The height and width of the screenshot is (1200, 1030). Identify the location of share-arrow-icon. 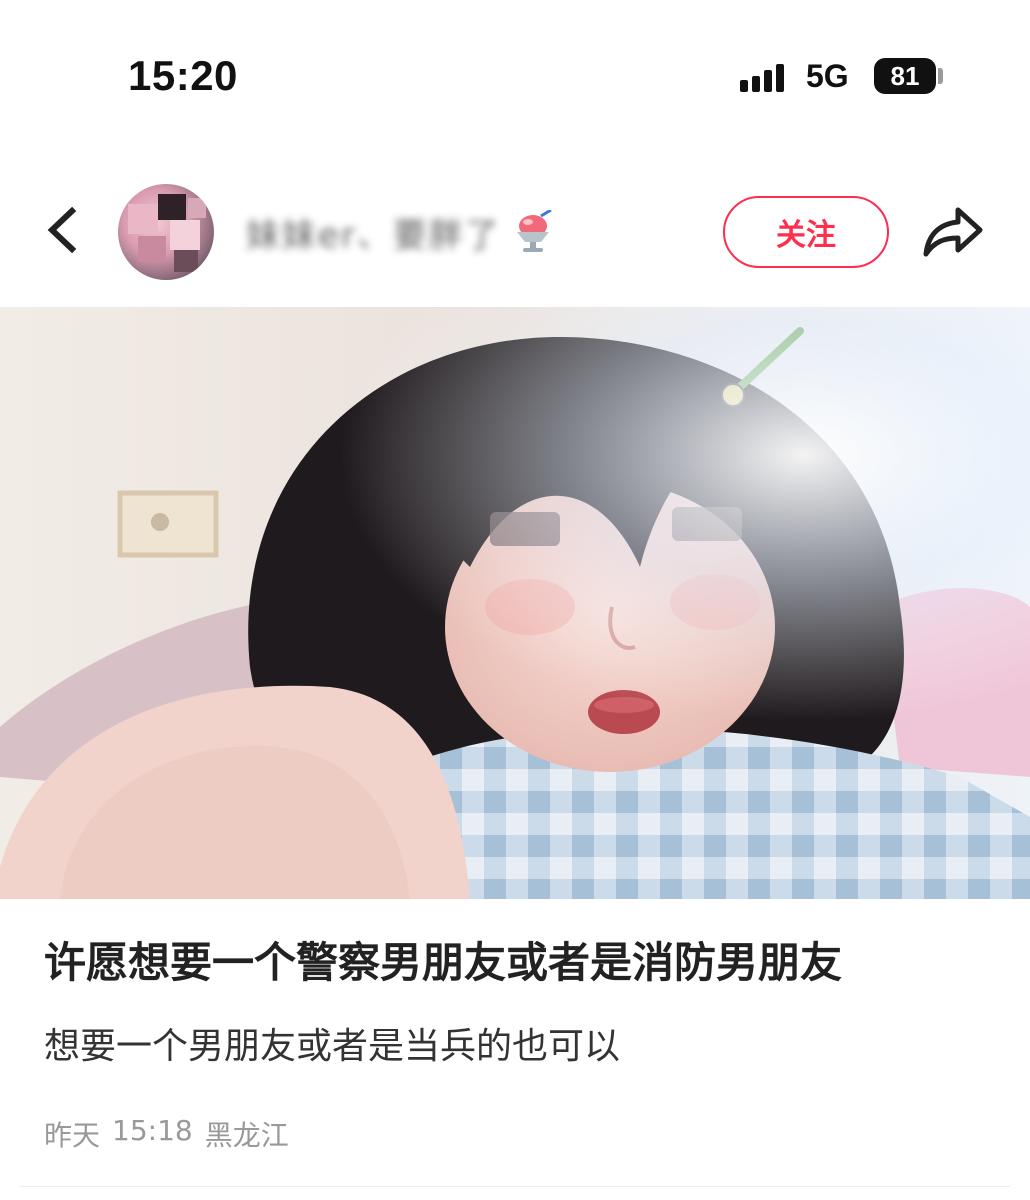
(953, 232).